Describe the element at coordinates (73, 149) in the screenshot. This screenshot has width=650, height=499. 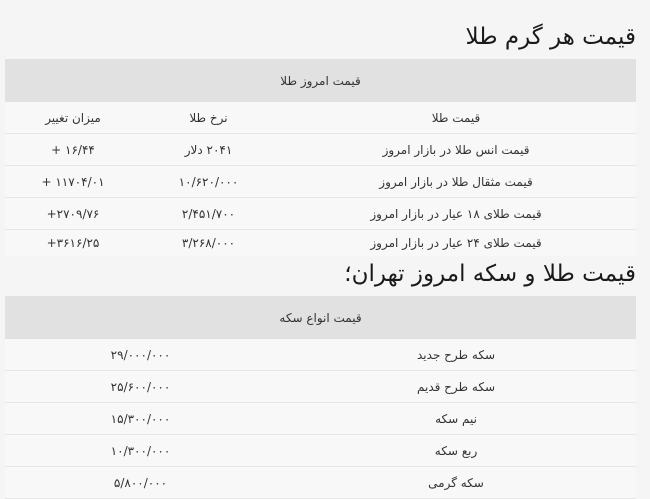
I see `gold-item-change: + ۱۶/۴۴` at that location.